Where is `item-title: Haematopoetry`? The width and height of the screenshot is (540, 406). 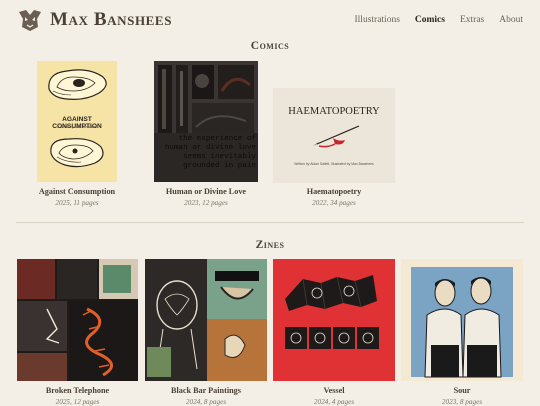 item-title: Haematopoetry is located at coordinates (334, 191).